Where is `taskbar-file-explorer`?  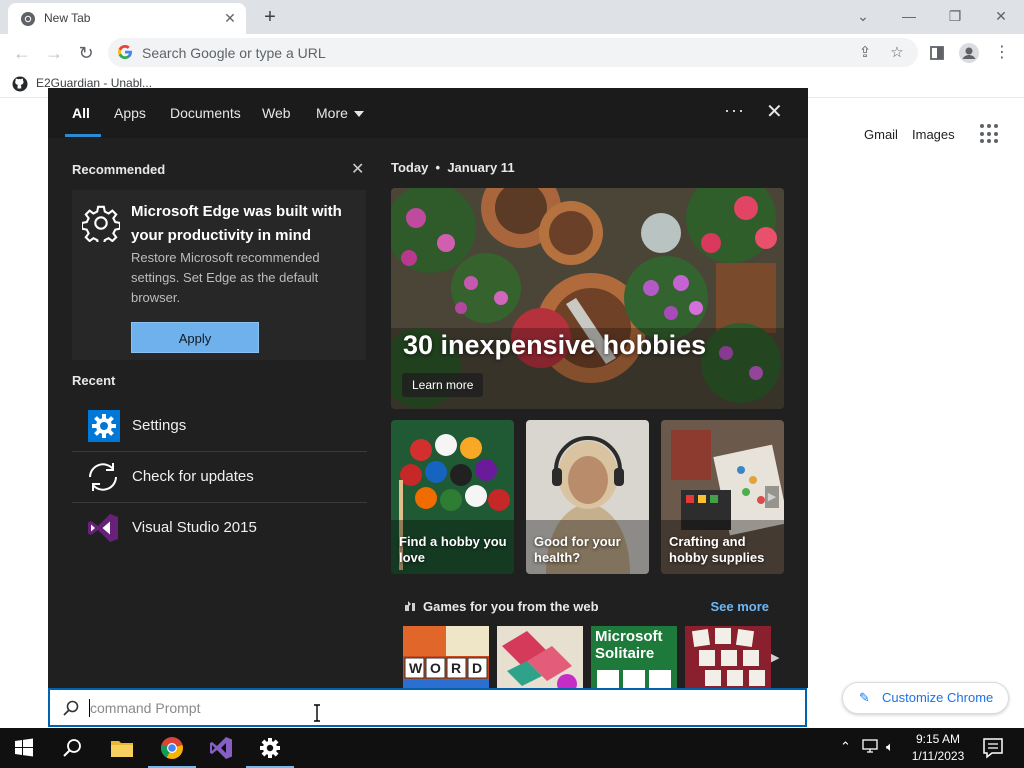
taskbar-file-explorer is located at coordinates (122, 748).